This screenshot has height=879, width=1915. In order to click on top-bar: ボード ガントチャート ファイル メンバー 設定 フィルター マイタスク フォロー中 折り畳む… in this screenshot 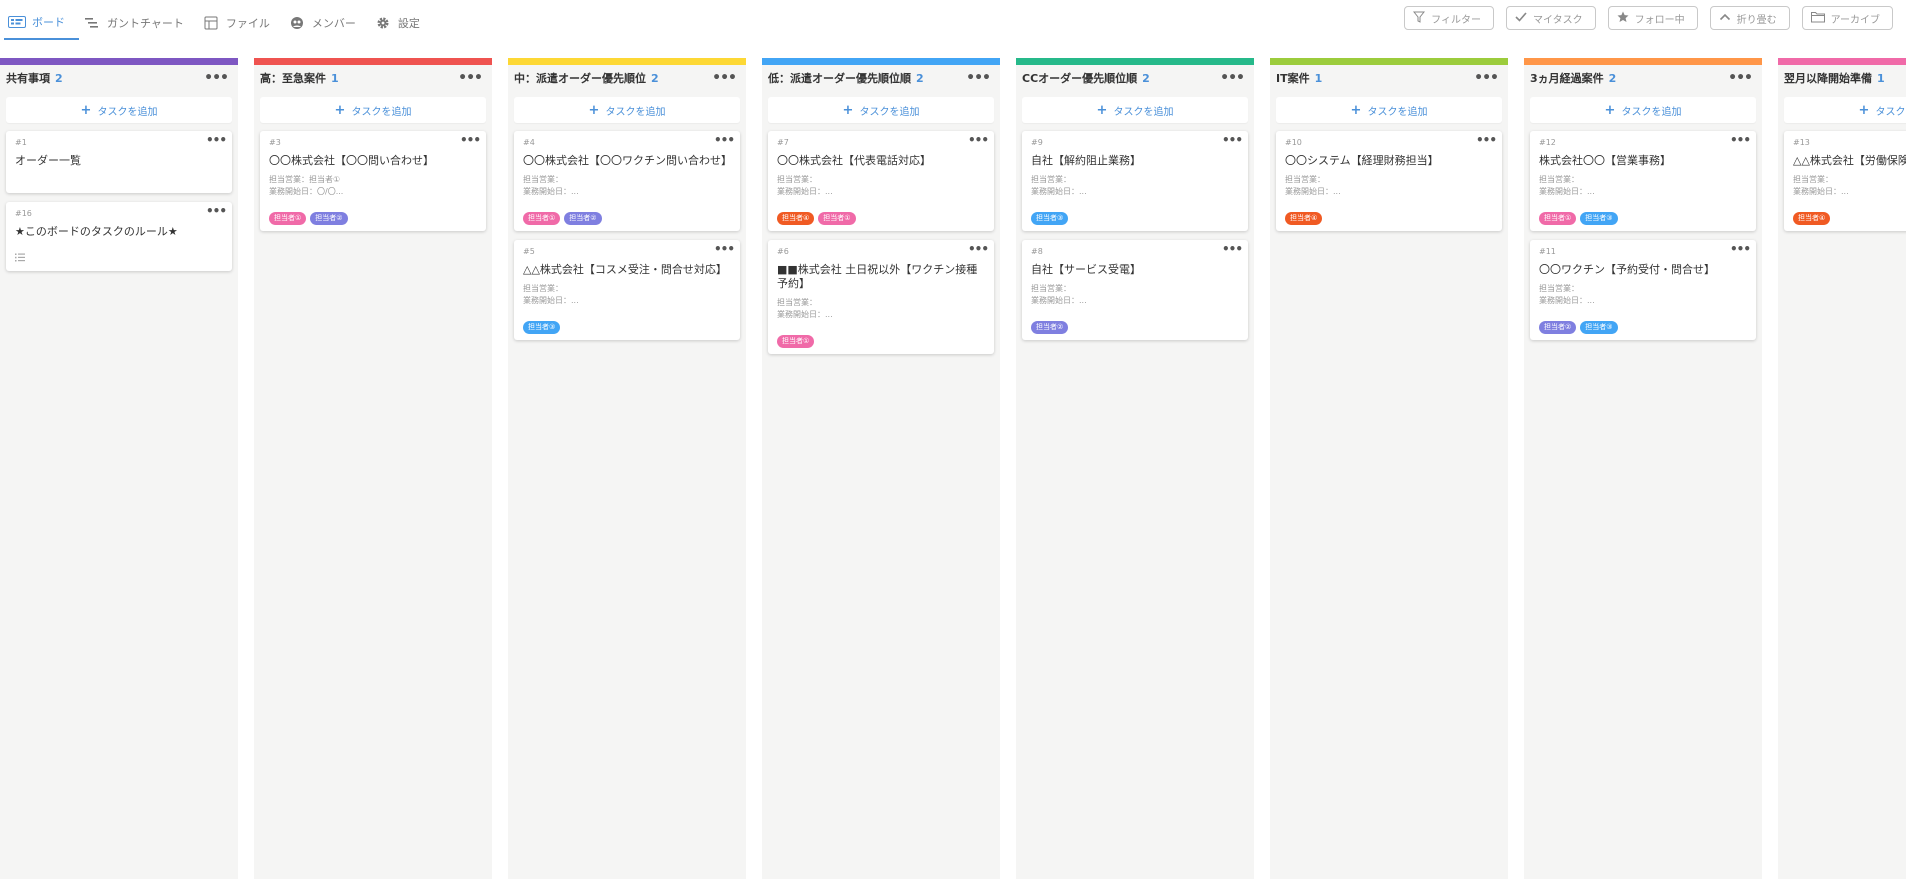, I will do `click(957, 20)`.